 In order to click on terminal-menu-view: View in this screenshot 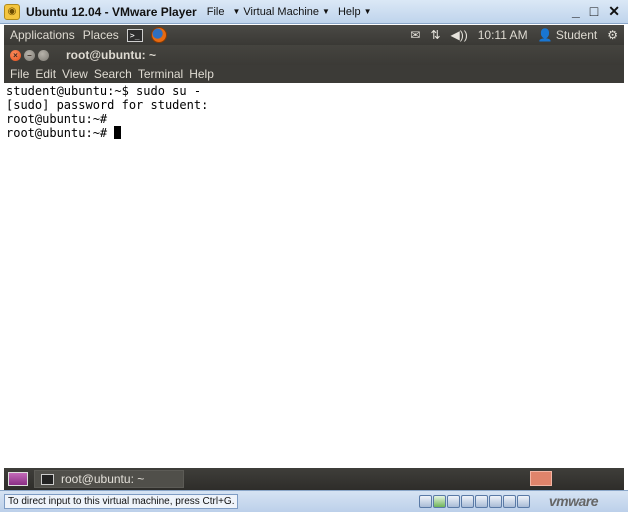, I will do `click(75, 74)`.